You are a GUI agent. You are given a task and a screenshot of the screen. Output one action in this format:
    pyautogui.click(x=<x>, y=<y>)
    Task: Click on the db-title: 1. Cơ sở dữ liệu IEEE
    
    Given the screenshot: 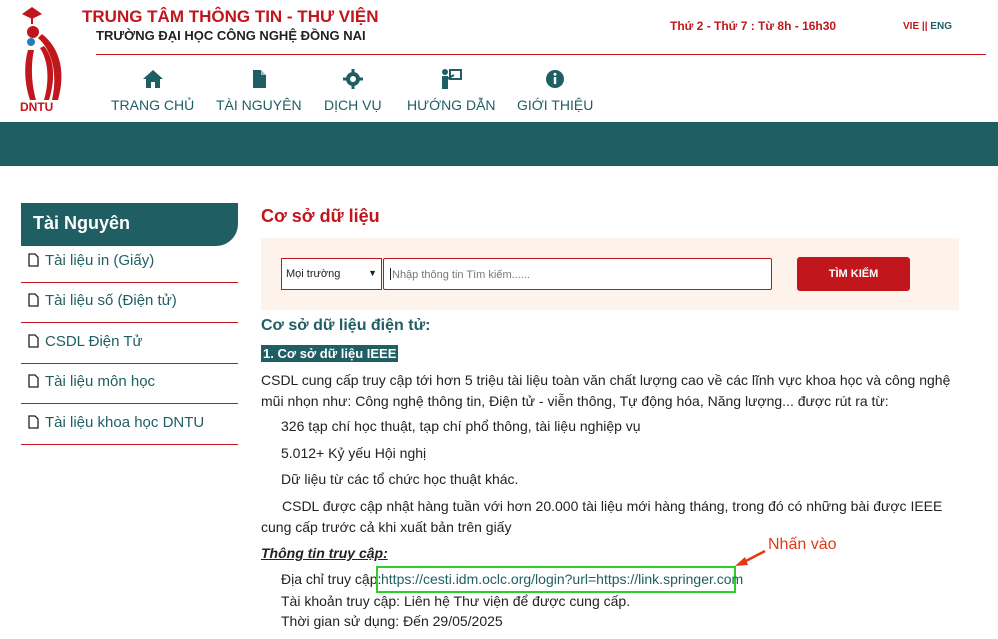 What is the action you would take?
    pyautogui.click(x=330, y=353)
    